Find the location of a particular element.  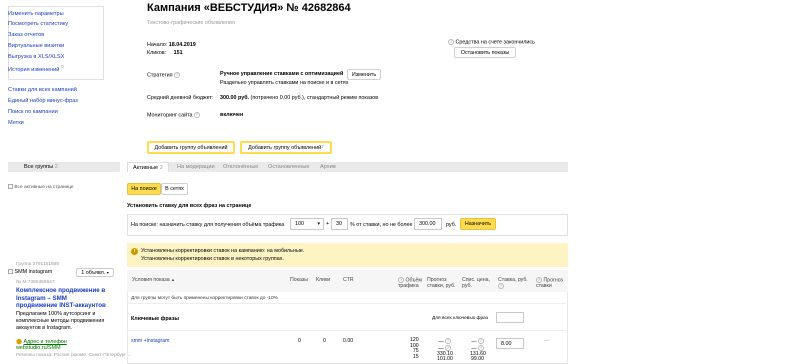

tab-rejected: Отклонённые is located at coordinates (240, 167).